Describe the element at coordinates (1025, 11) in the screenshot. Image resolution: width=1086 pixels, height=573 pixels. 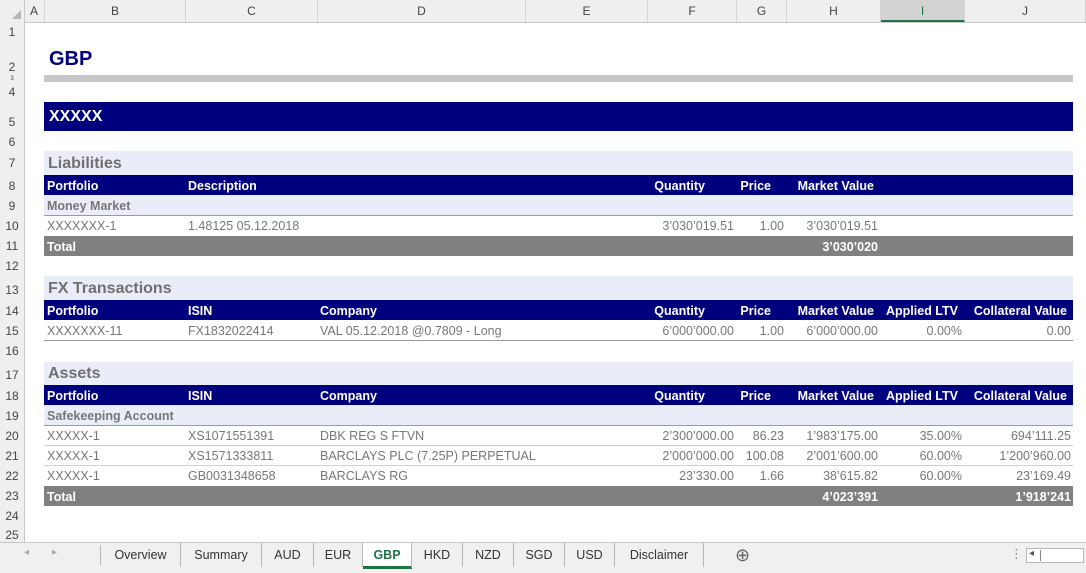
I see `column-header-j: J` at that location.